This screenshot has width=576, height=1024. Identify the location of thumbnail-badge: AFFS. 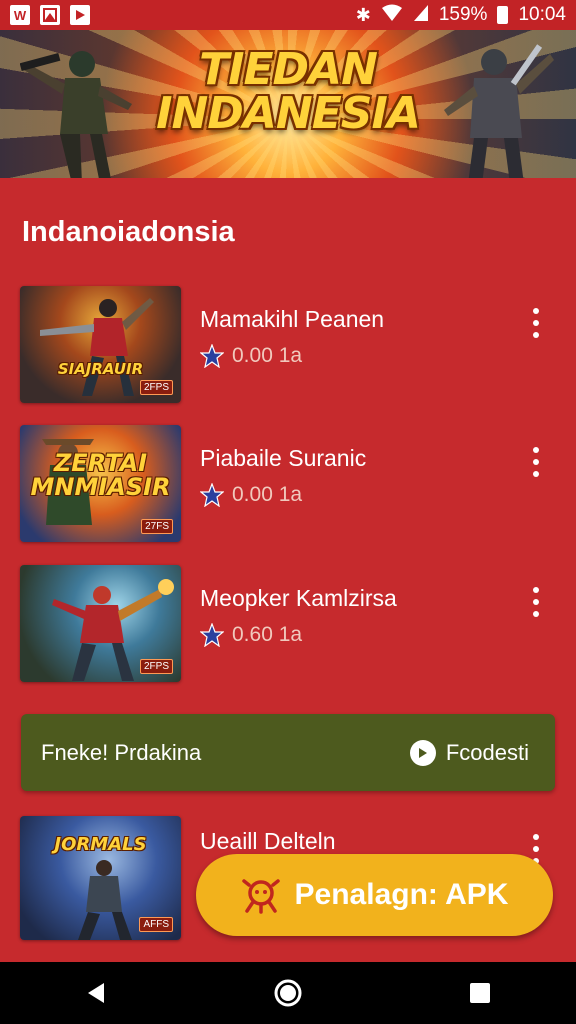
(156, 924).